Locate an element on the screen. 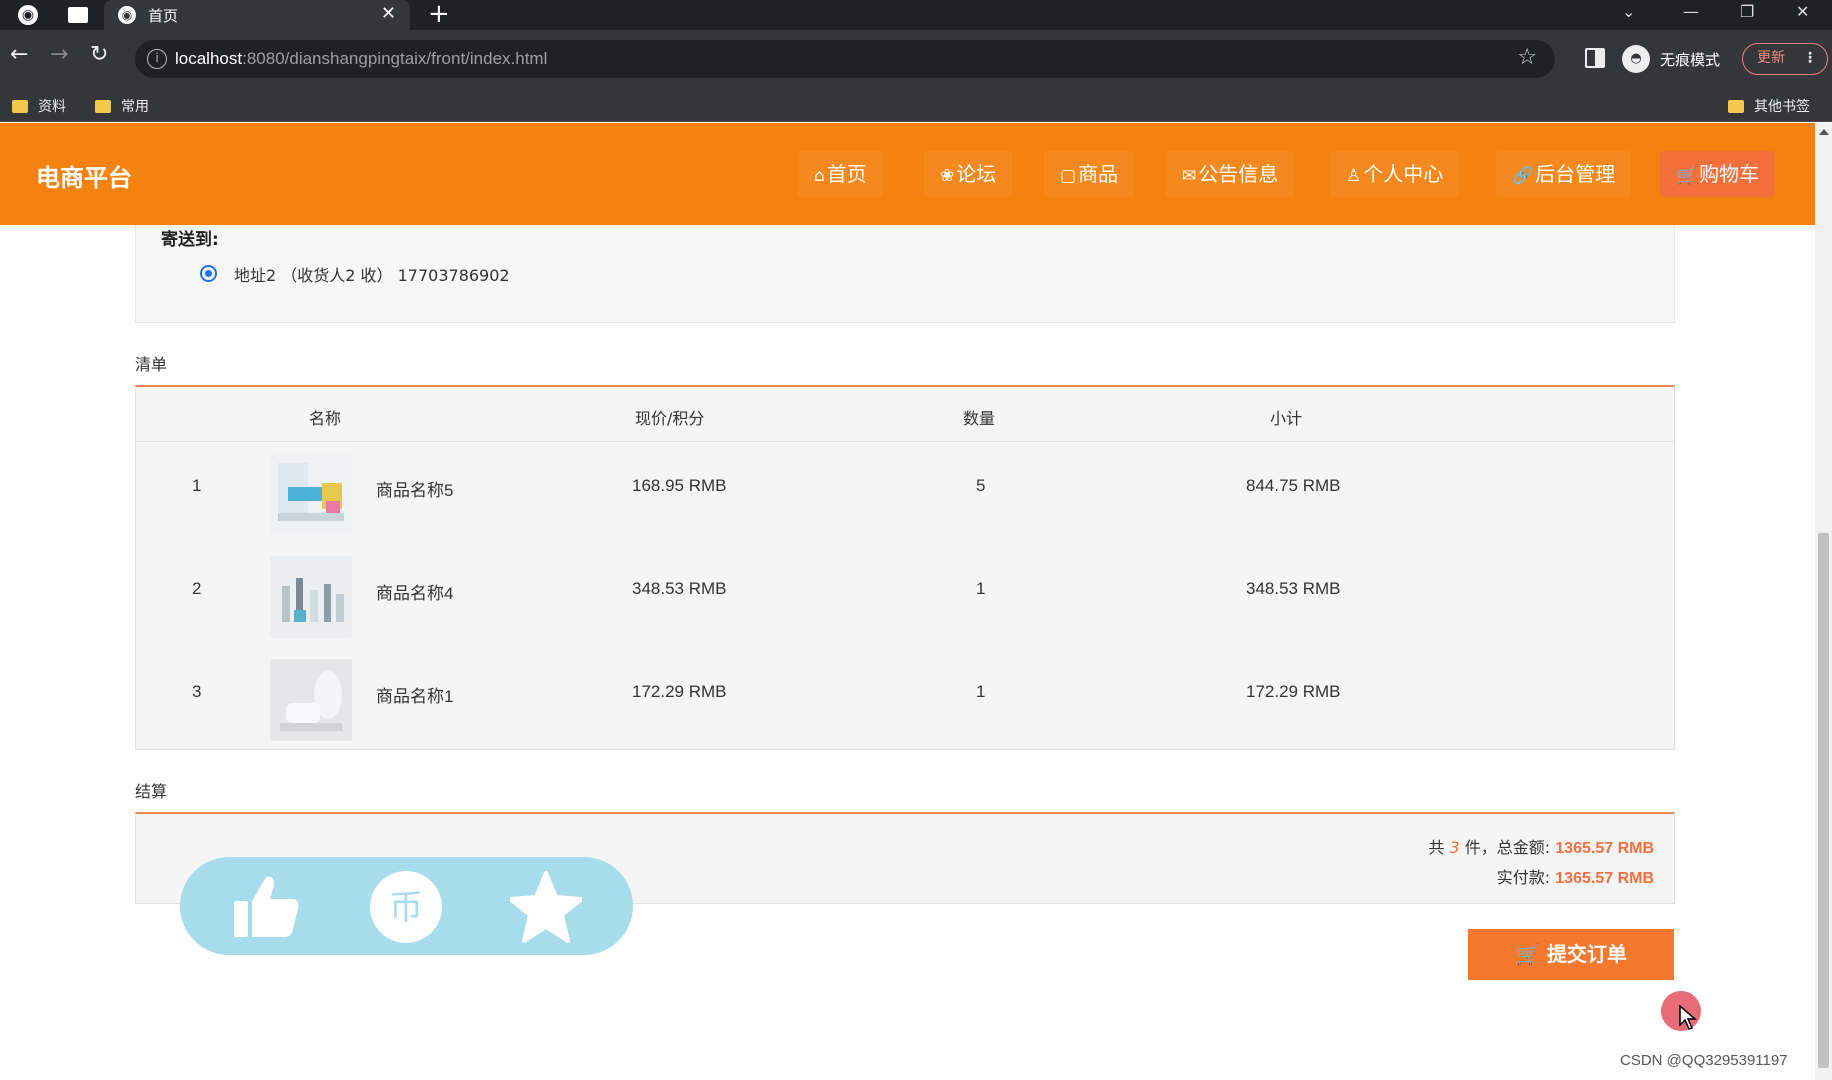  bookmarks-bar: 资料 常用 其他书签 is located at coordinates (916, 105).